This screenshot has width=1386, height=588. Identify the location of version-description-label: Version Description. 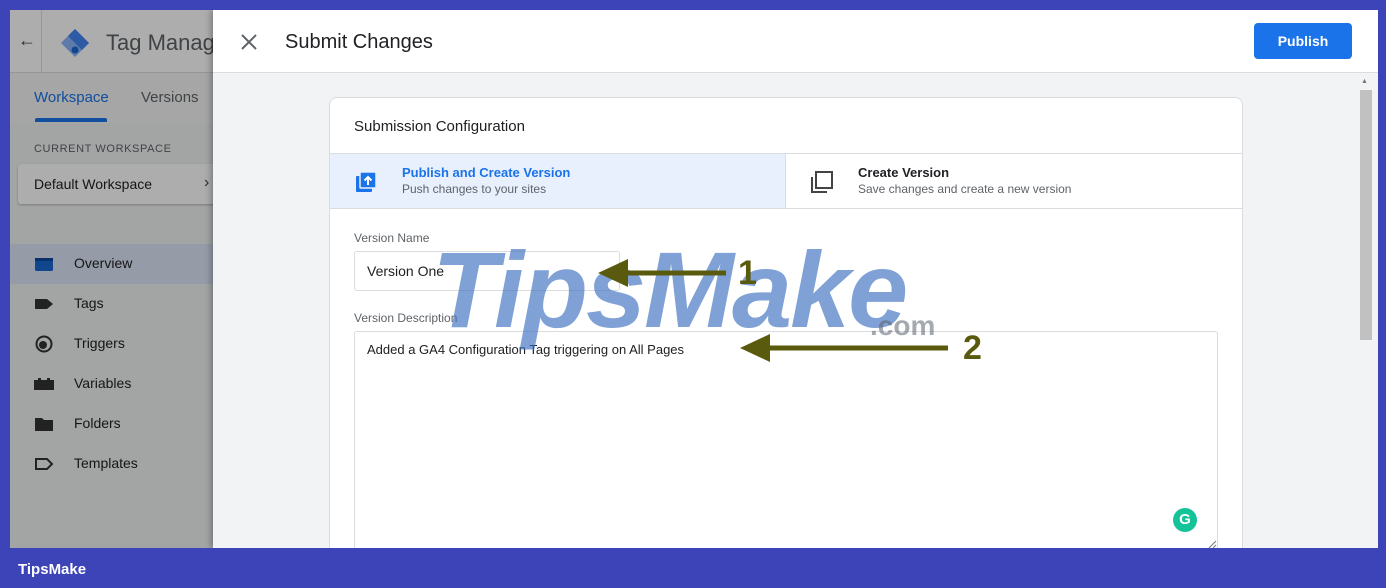
(406, 318).